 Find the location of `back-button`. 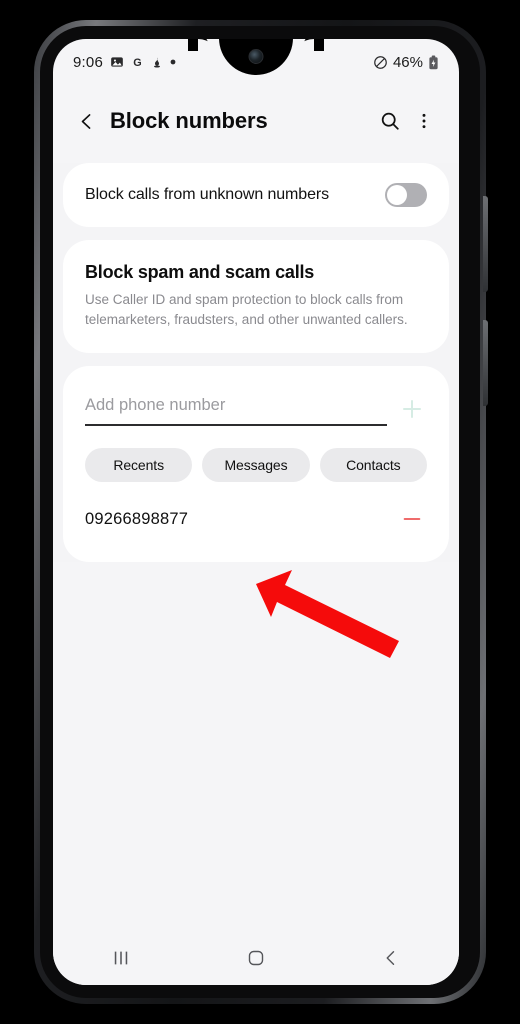

back-button is located at coordinates (86, 121).